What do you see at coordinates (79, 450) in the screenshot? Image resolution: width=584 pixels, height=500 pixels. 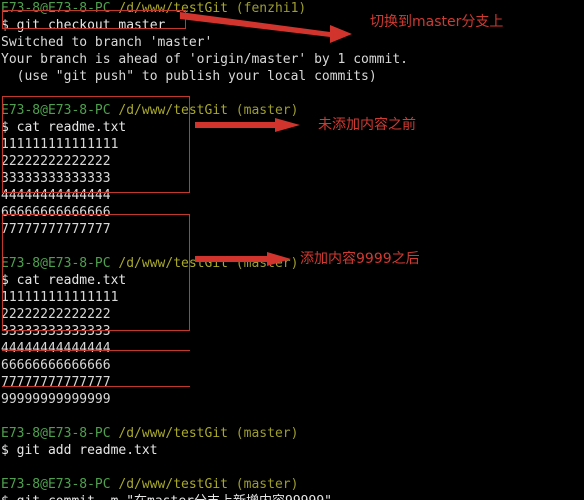 I see `terminal-command-text: $ git add readme.txt` at bounding box center [79, 450].